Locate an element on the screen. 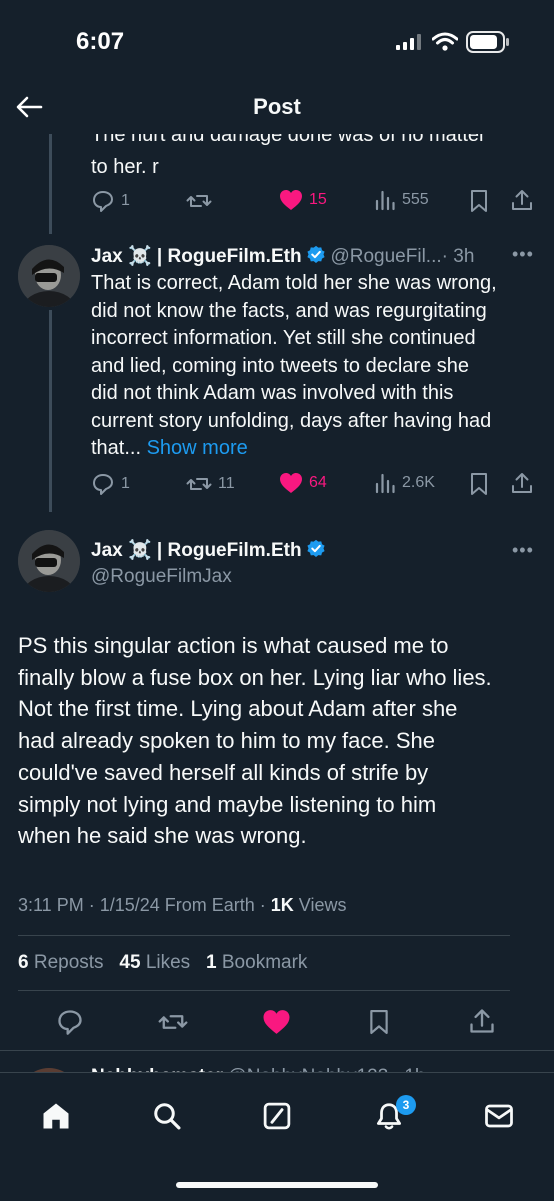 Image resolution: width=554 pixels, height=1201 pixels. views-count: 555 is located at coordinates (415, 199).